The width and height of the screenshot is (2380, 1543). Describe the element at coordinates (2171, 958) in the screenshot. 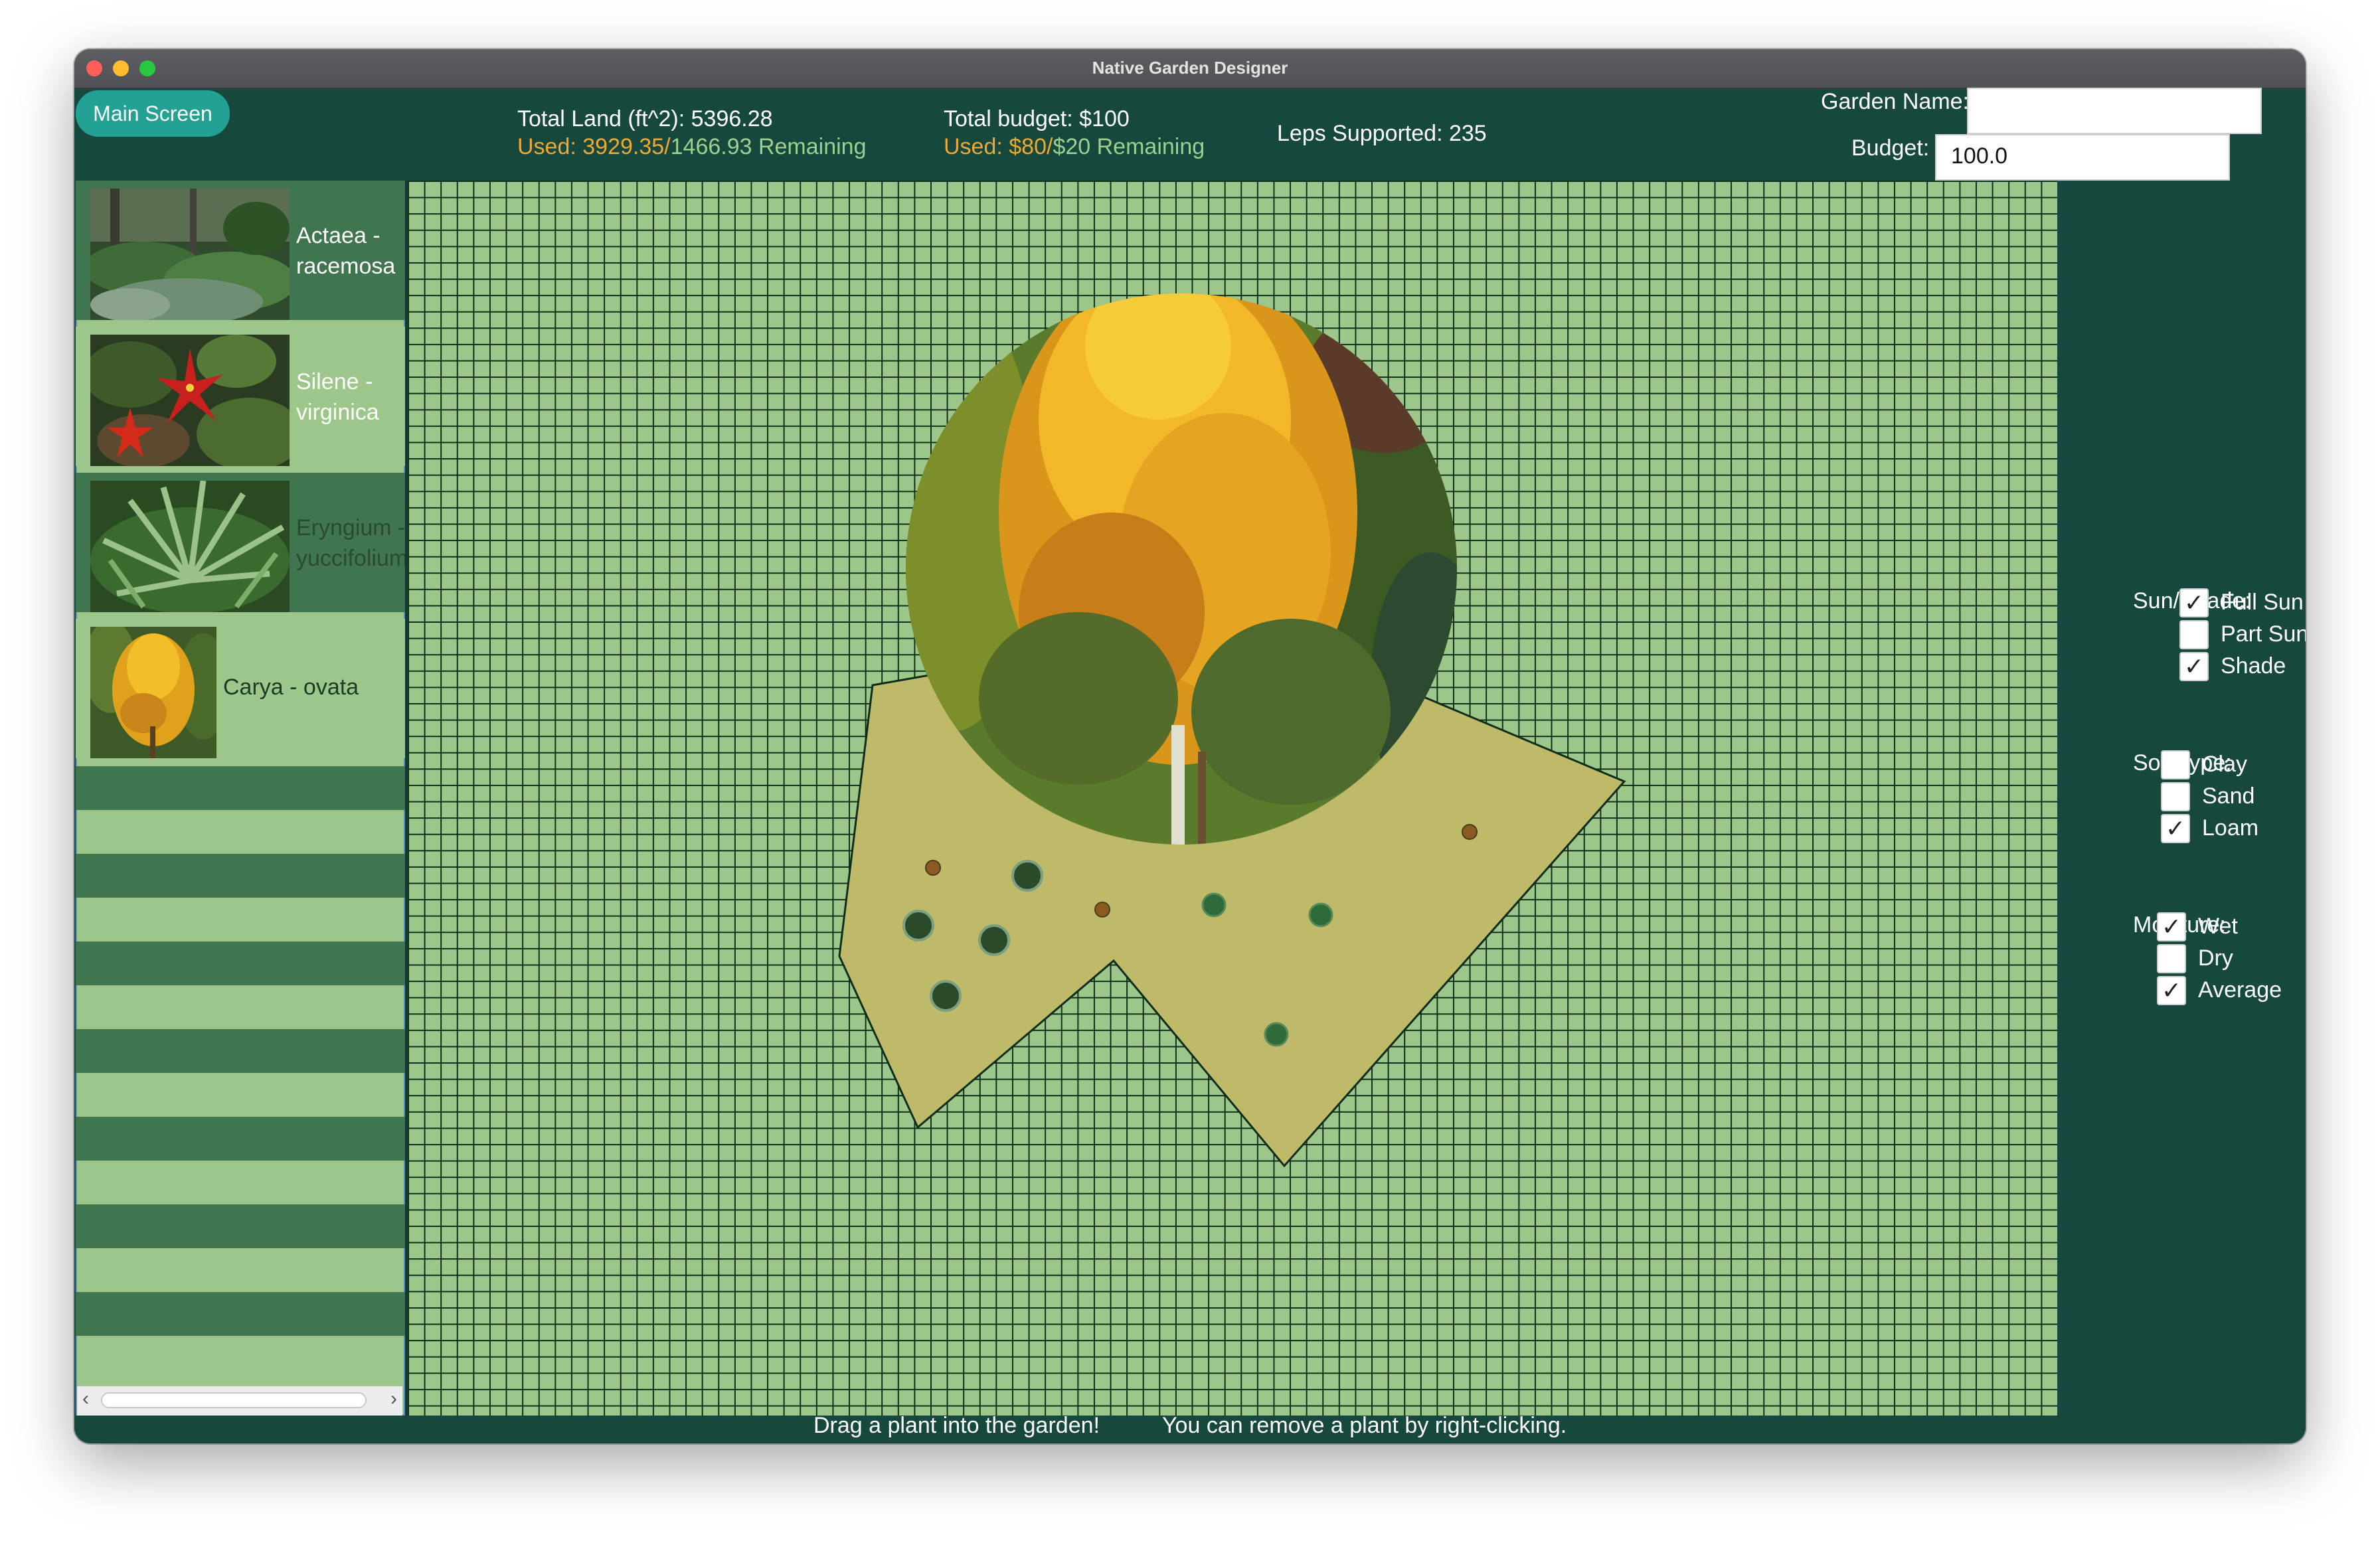

I see `dry-checkbox` at that location.